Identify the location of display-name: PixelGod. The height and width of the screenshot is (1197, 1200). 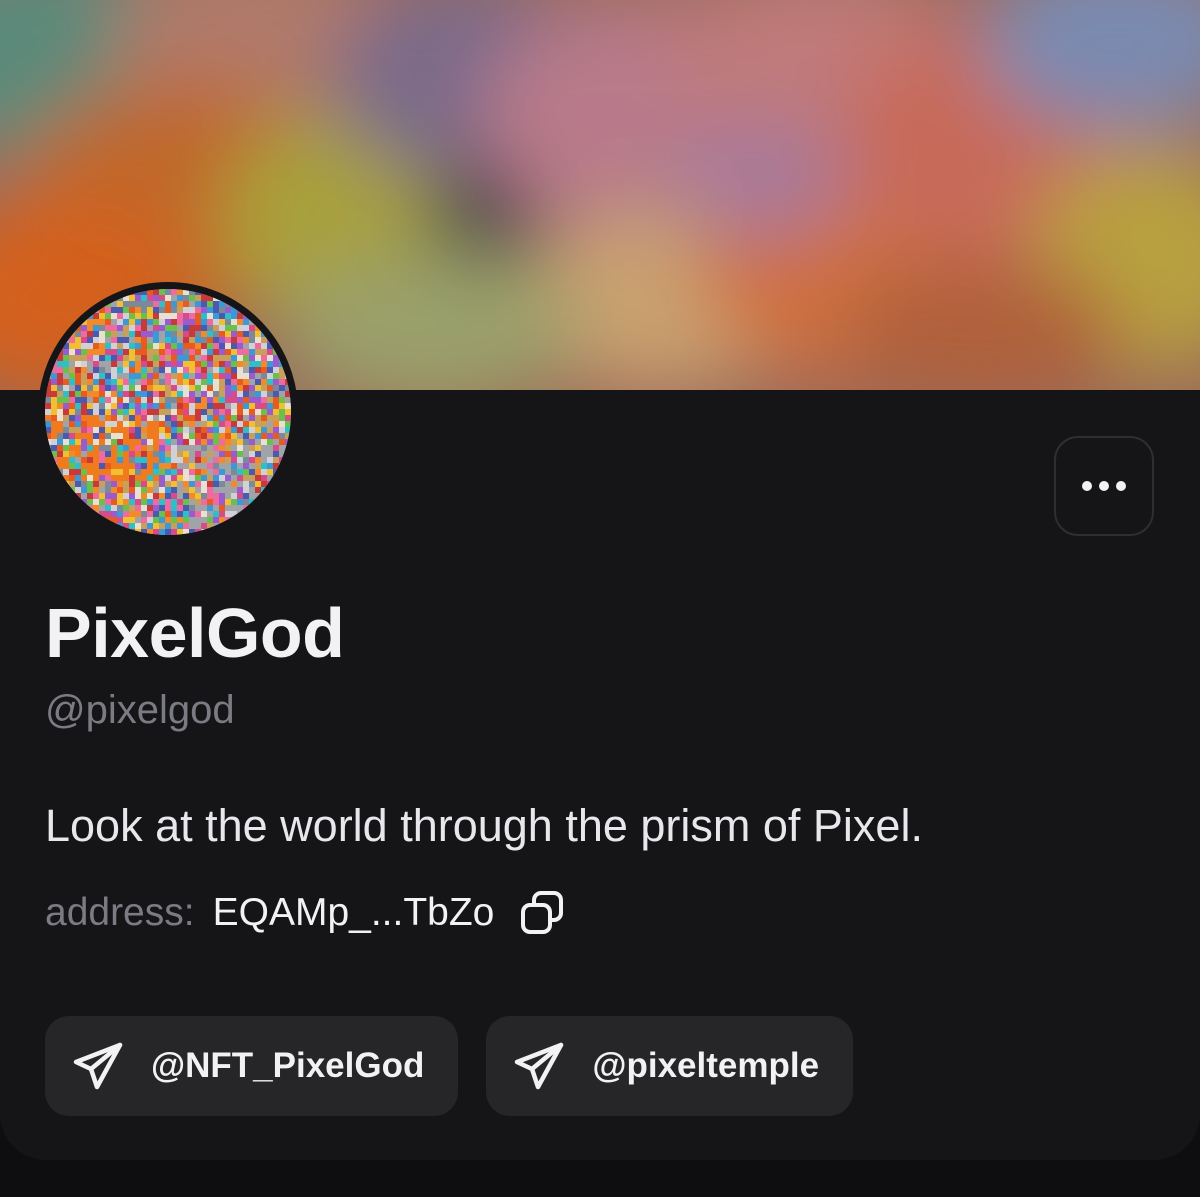
(195, 633).